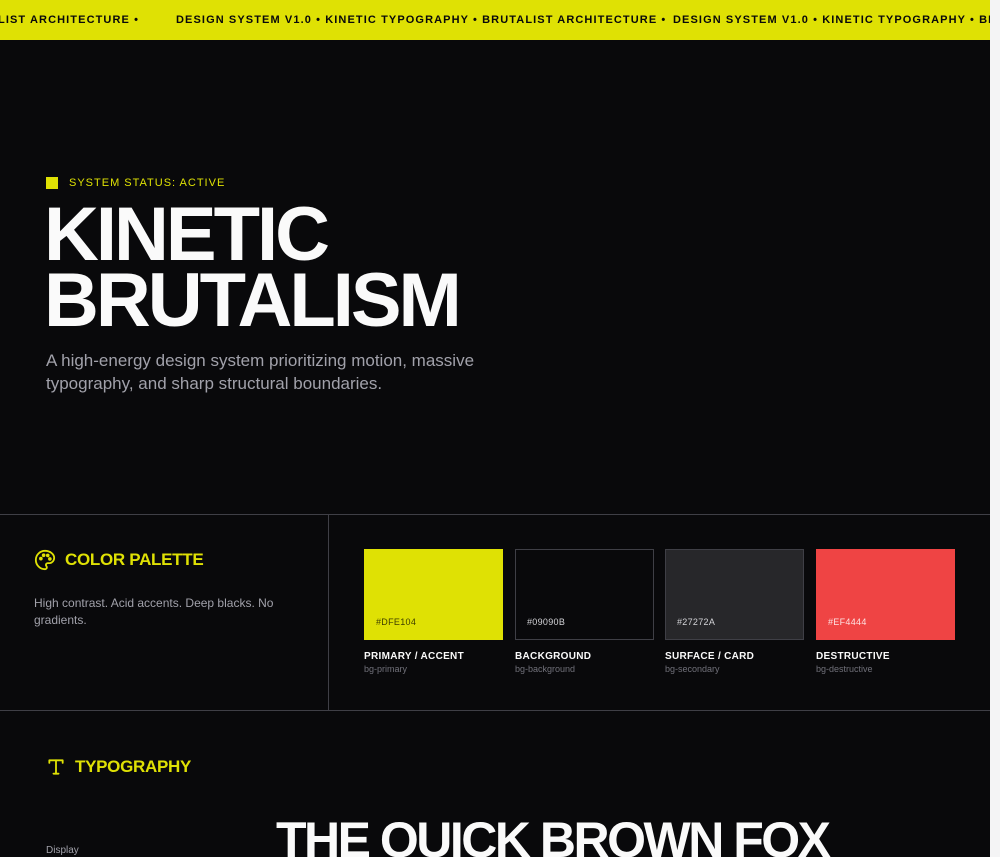 The width and height of the screenshot is (1000, 857). Describe the element at coordinates (396, 622) in the screenshot. I see `swatch-hex: #DFE104` at that location.